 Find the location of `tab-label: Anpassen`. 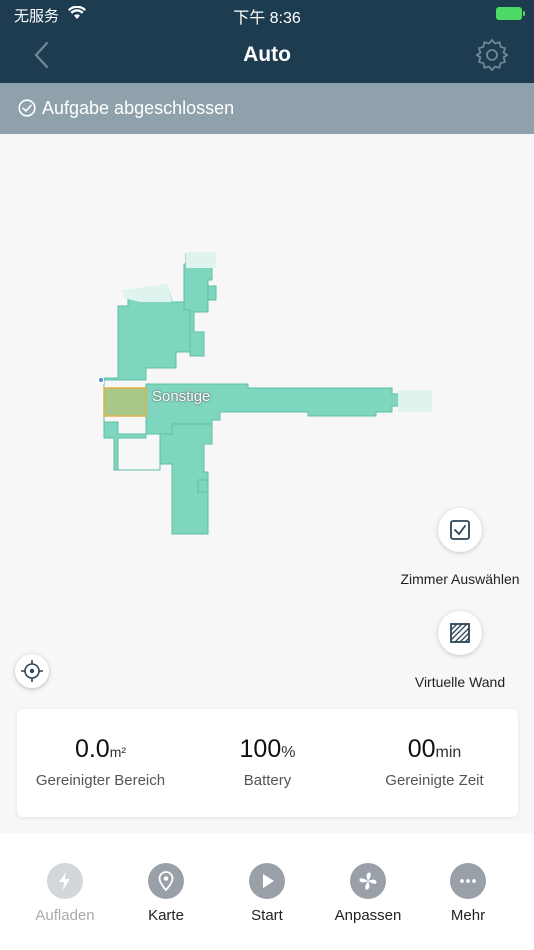

tab-label: Anpassen is located at coordinates (368, 915).